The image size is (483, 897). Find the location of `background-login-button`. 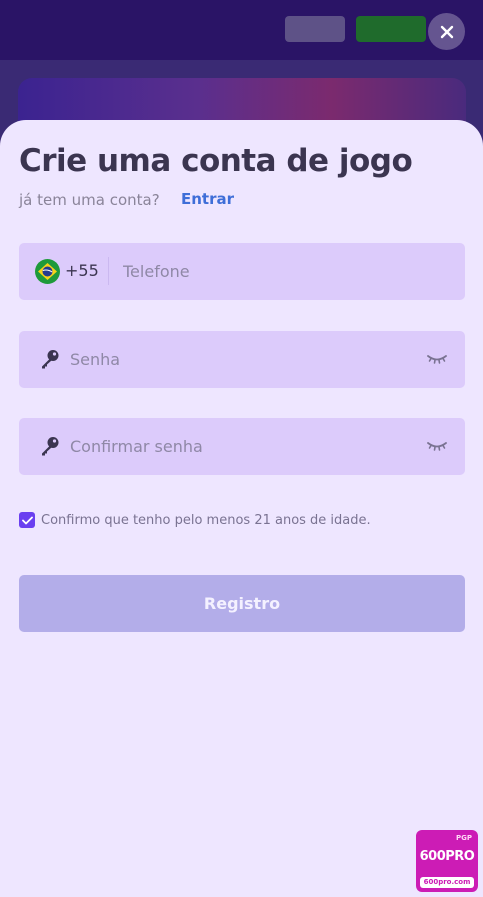

background-login-button is located at coordinates (315, 29).